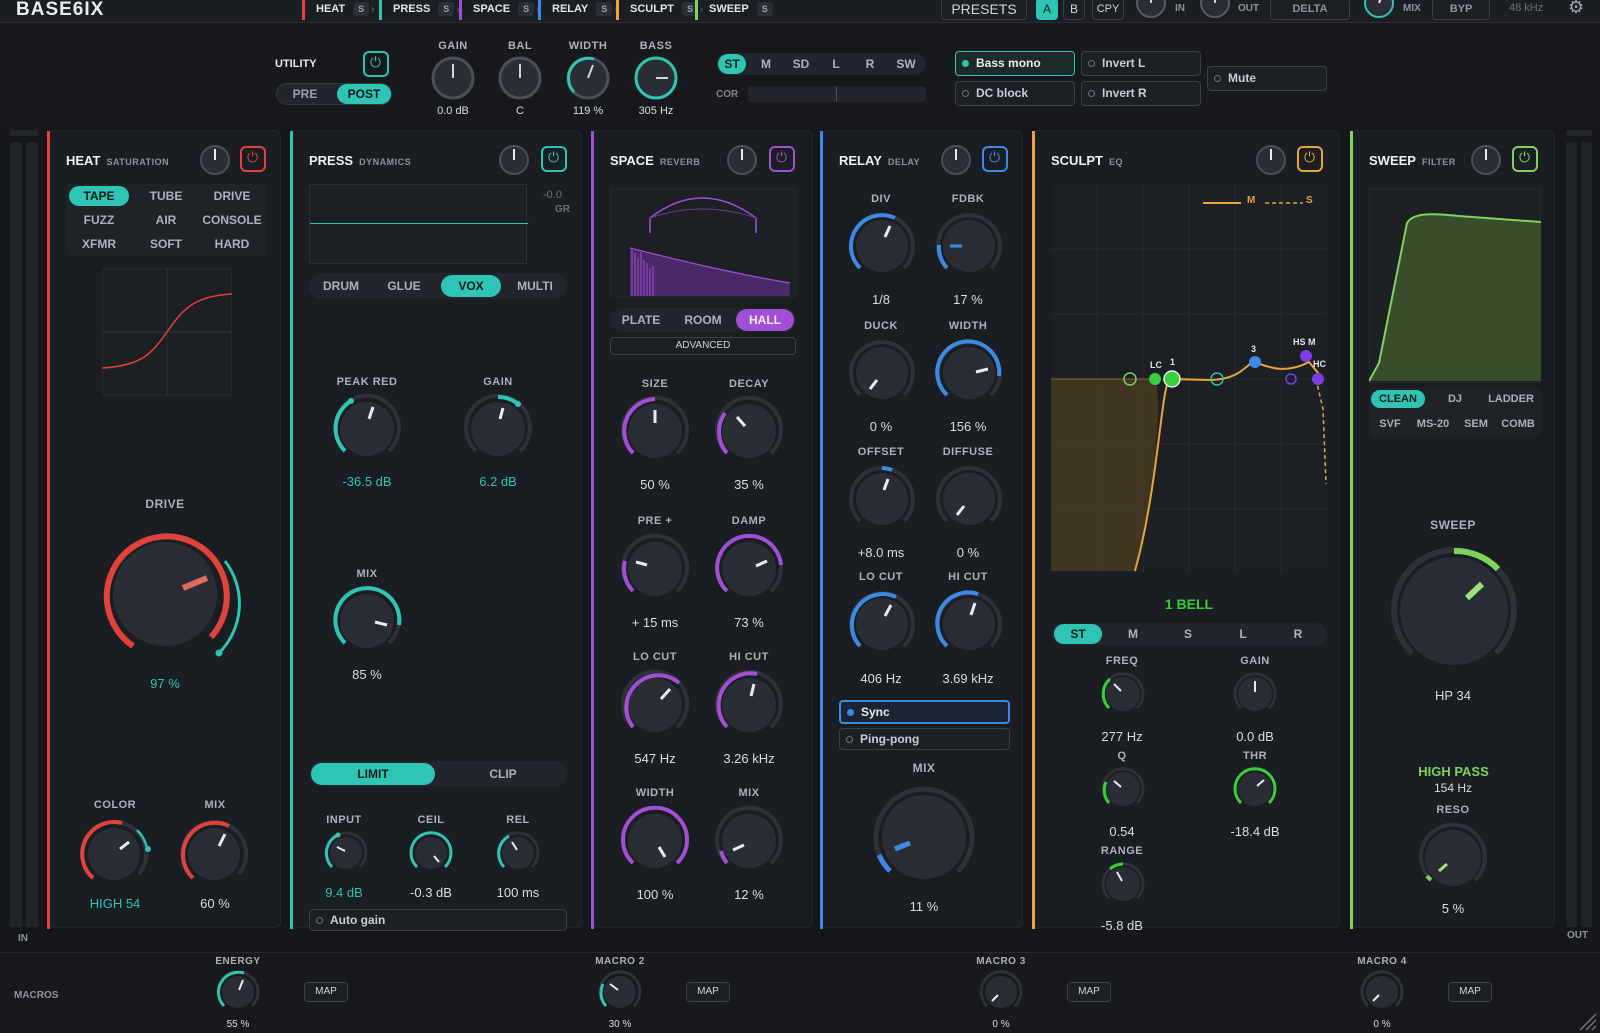  Describe the element at coordinates (1141, 93) in the screenshot. I see `invert-r-toggle: Invert R` at that location.